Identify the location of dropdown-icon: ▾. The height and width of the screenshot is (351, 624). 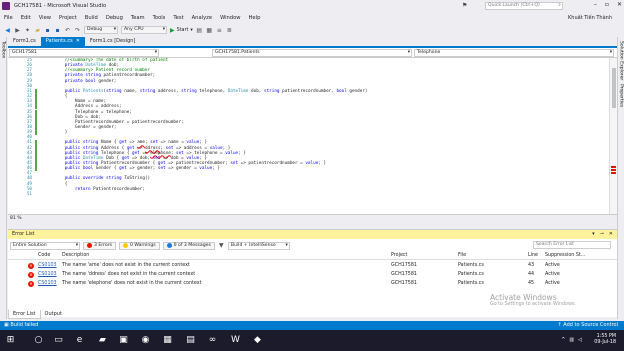
(593, 234).